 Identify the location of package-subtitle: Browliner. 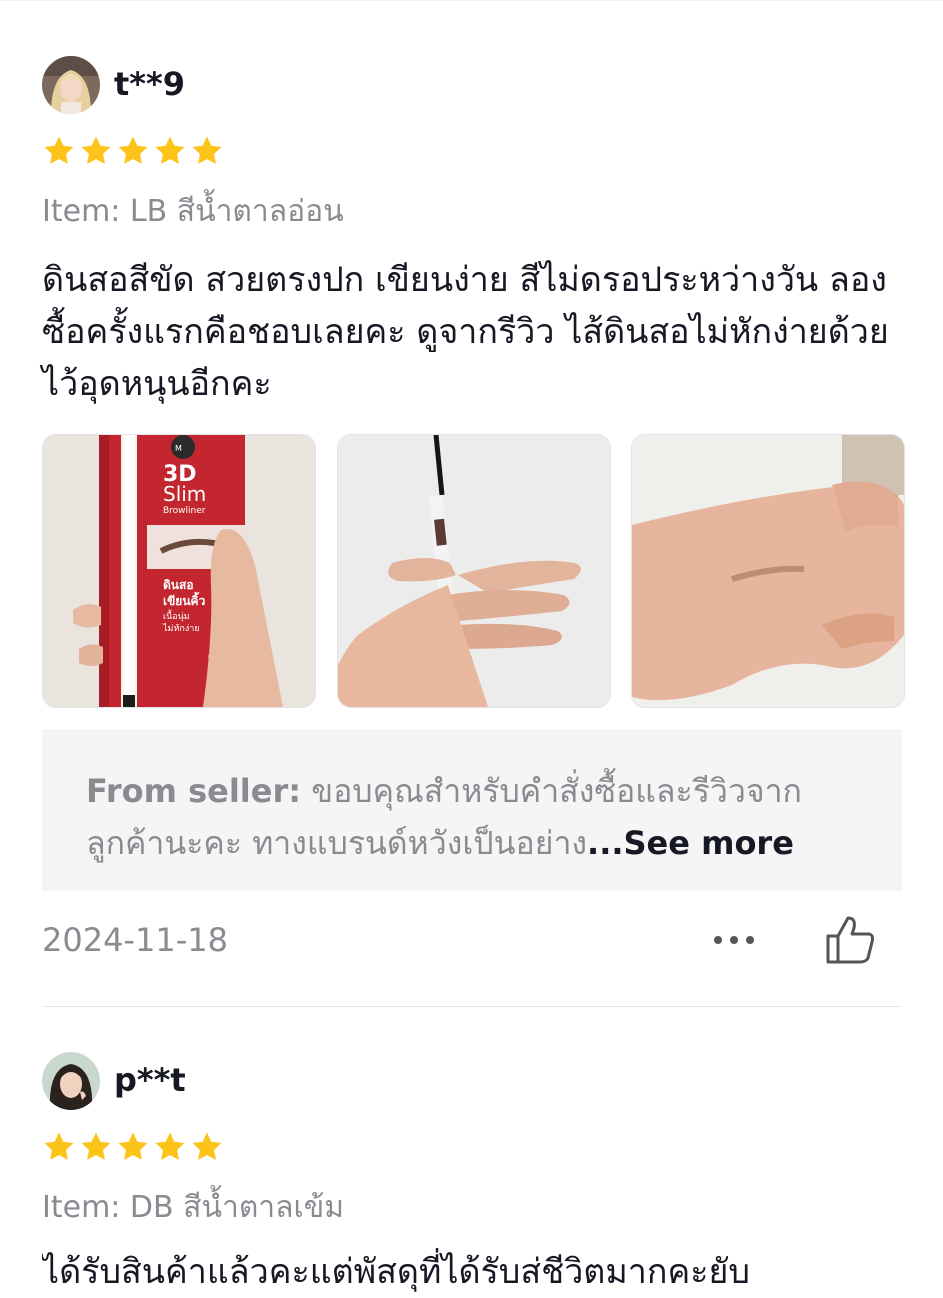
(184, 511).